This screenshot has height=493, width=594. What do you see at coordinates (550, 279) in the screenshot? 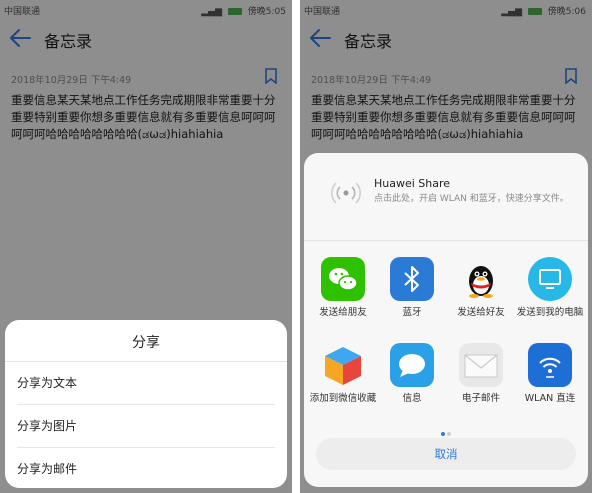
I see `computer-icon` at bounding box center [550, 279].